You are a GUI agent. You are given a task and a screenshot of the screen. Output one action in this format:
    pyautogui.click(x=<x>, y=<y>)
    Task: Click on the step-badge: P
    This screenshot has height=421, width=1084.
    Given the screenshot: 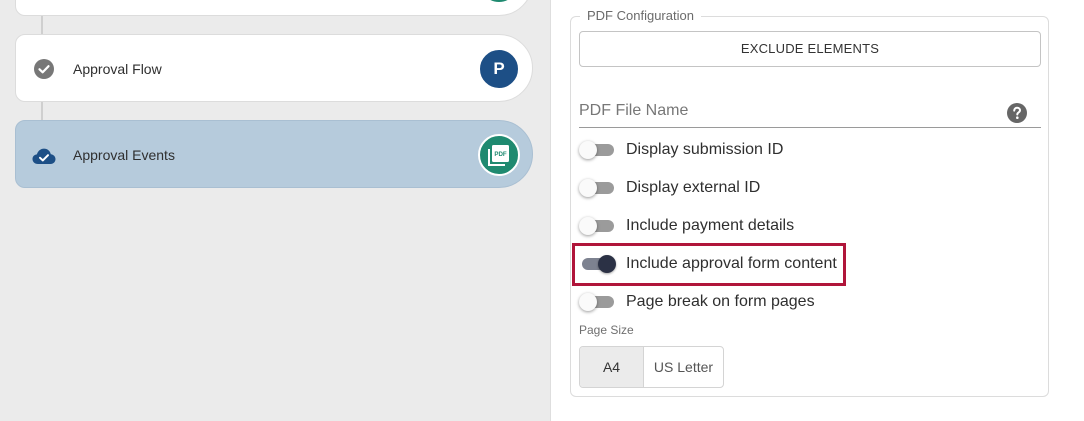 What is the action you would take?
    pyautogui.click(x=499, y=69)
    